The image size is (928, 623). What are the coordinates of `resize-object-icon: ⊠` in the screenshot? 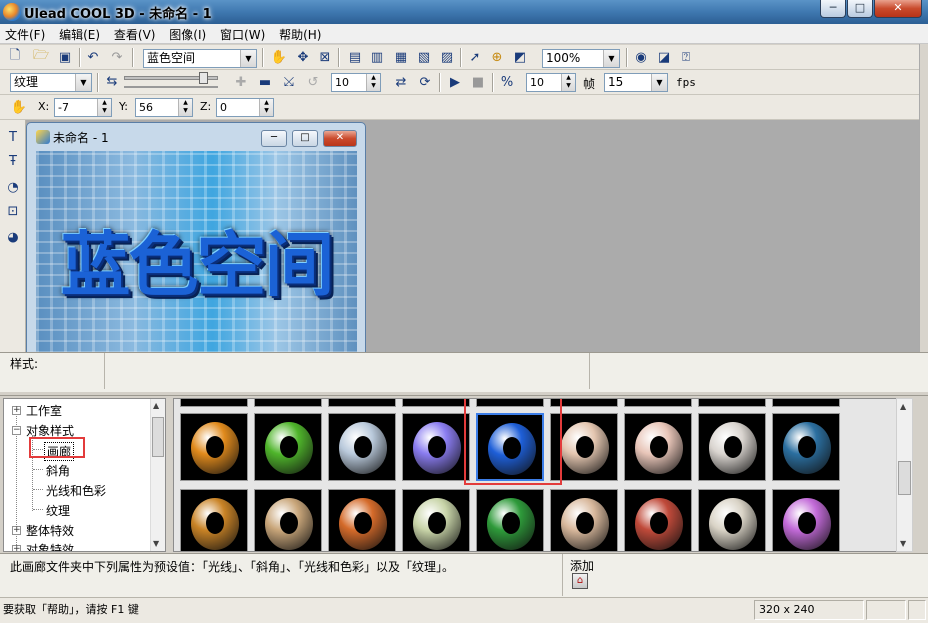 It's located at (325, 57).